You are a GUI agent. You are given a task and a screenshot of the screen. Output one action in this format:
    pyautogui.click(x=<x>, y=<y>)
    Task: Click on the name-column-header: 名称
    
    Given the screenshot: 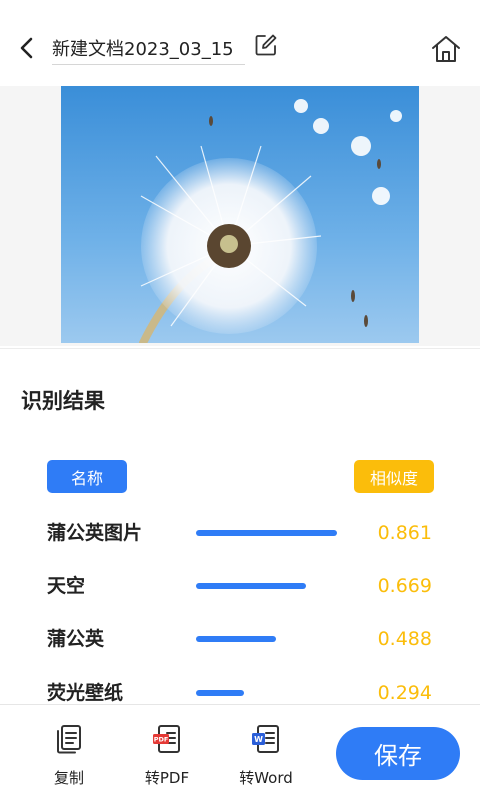 What is the action you would take?
    pyautogui.click(x=87, y=476)
    